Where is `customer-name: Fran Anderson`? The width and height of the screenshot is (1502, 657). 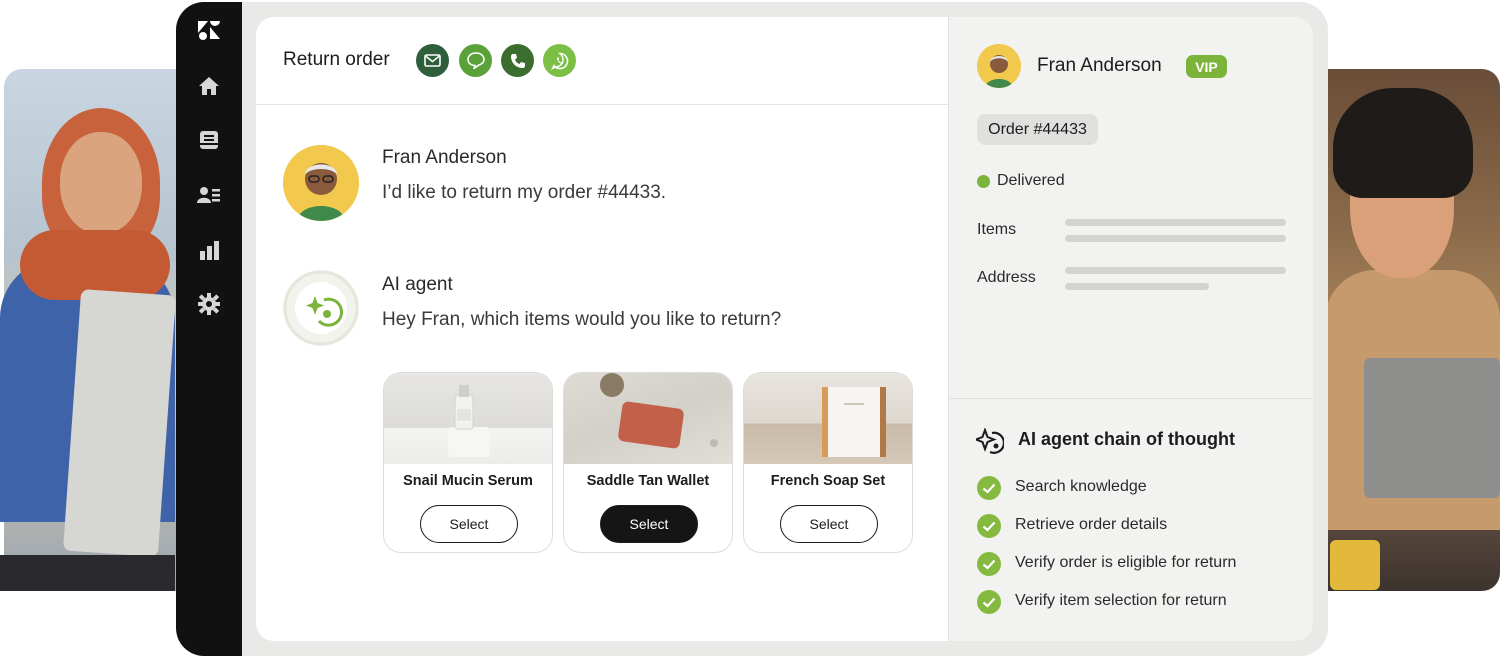
customer-name: Fran Anderson is located at coordinates (444, 157).